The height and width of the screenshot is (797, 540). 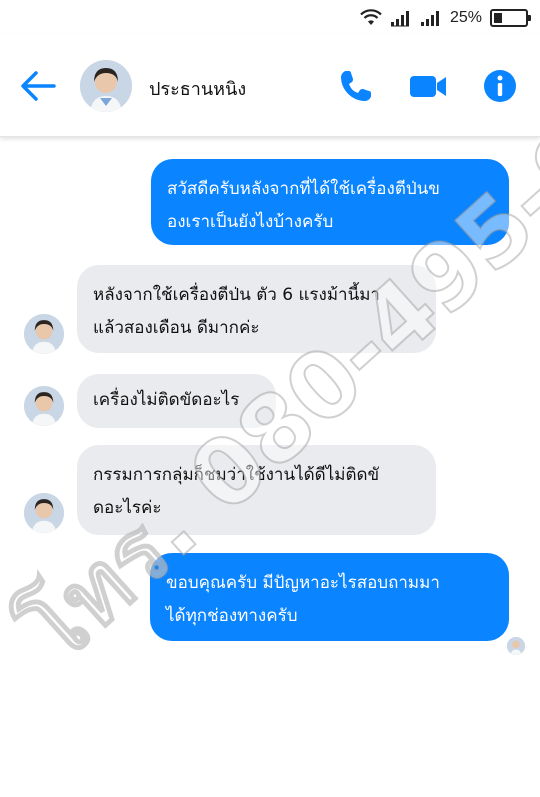 I want to click on back-arrow-icon, so click(x=38, y=86).